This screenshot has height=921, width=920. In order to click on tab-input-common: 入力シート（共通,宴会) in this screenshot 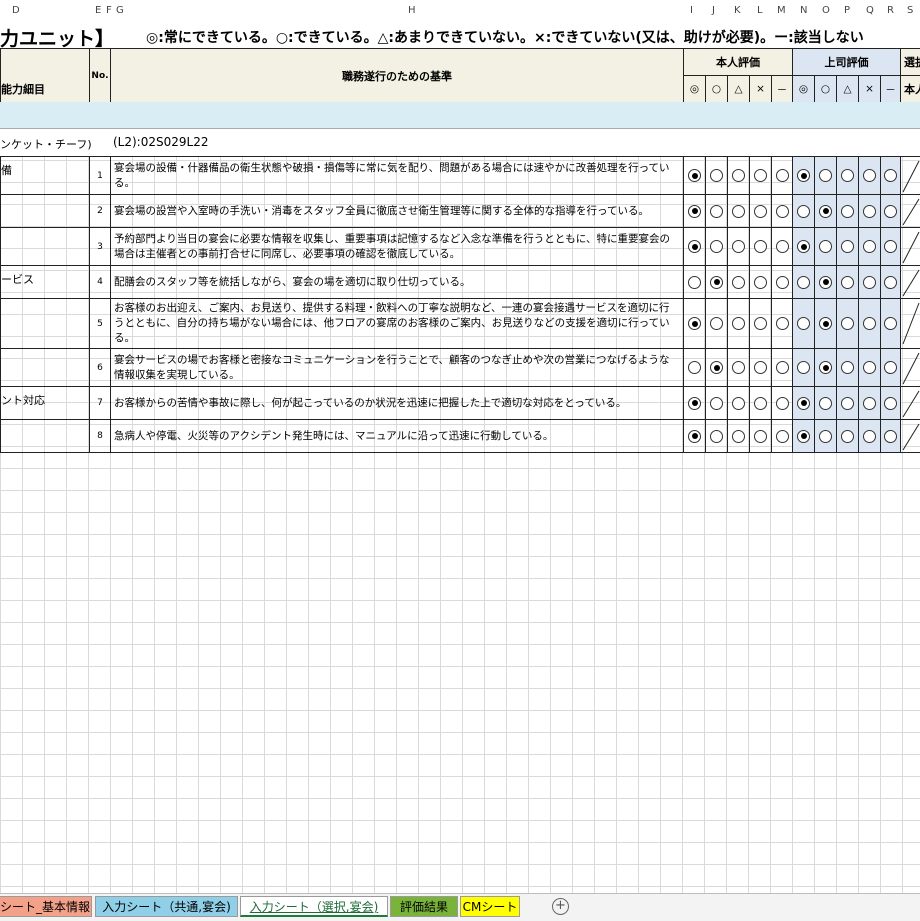, I will do `click(166, 906)`.